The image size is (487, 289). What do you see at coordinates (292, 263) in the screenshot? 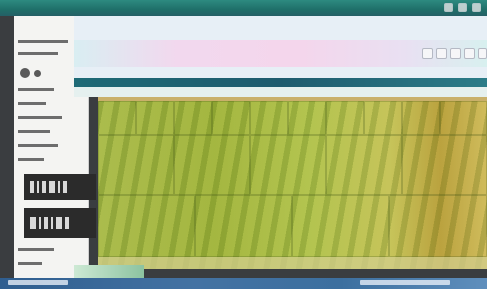
I see `canvas-footer-strip` at bounding box center [292, 263].